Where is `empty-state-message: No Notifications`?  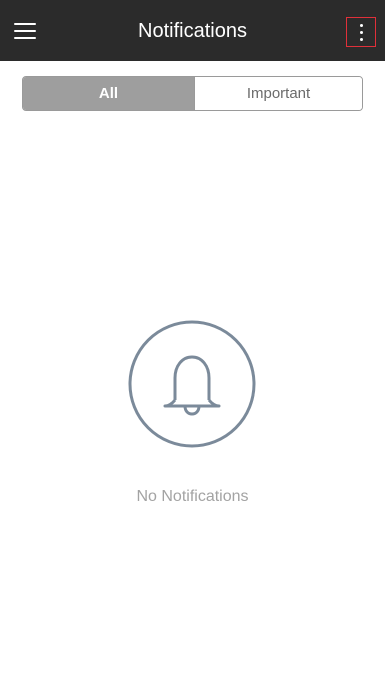 empty-state-message: No Notifications is located at coordinates (192, 496).